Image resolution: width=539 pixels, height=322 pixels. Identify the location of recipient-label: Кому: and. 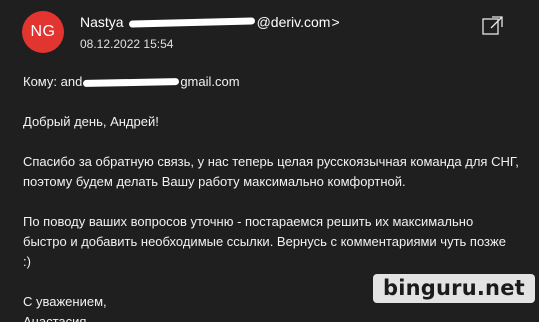
(53, 81).